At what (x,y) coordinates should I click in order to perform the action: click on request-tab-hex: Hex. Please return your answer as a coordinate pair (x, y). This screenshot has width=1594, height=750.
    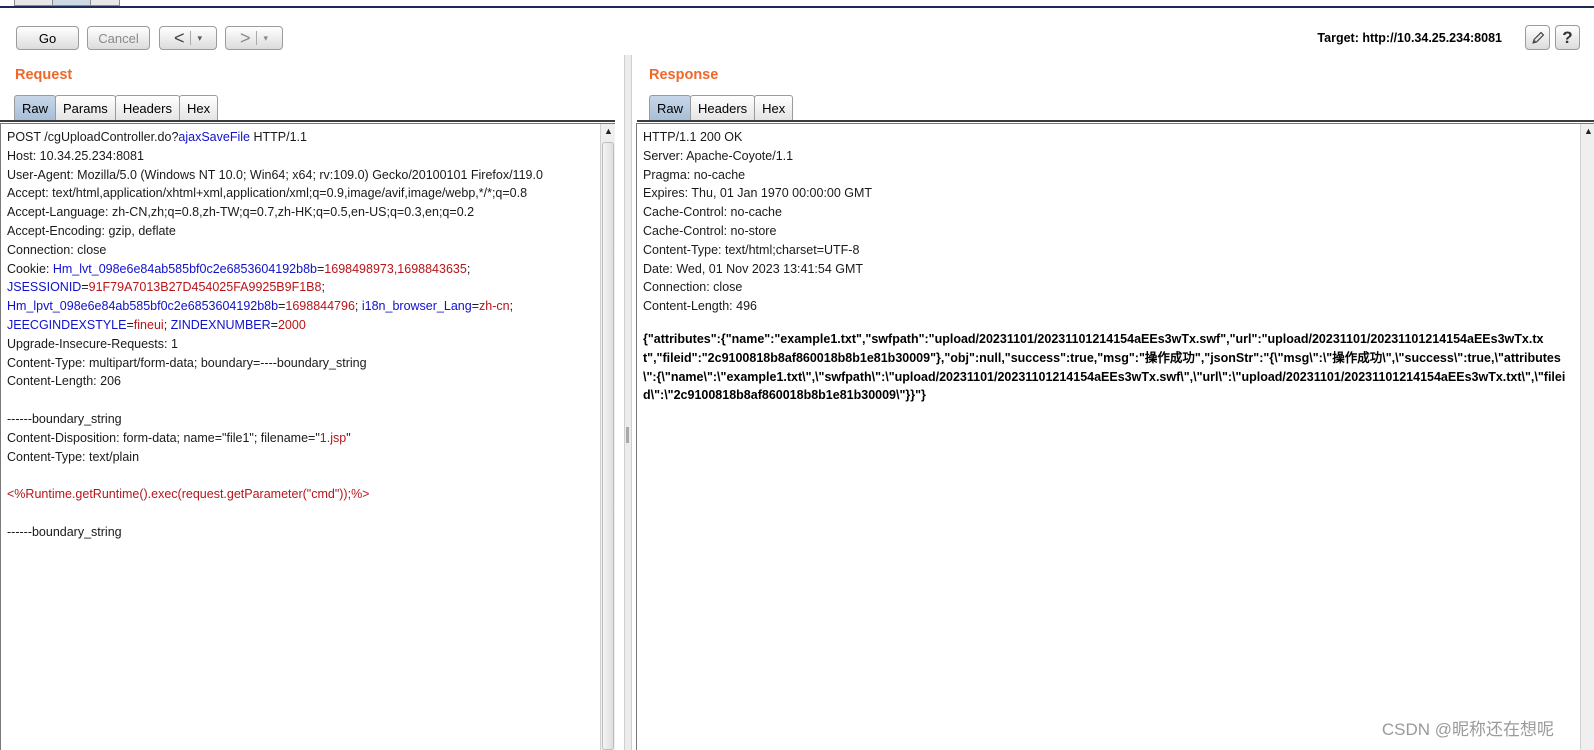
    Looking at the image, I should click on (198, 107).